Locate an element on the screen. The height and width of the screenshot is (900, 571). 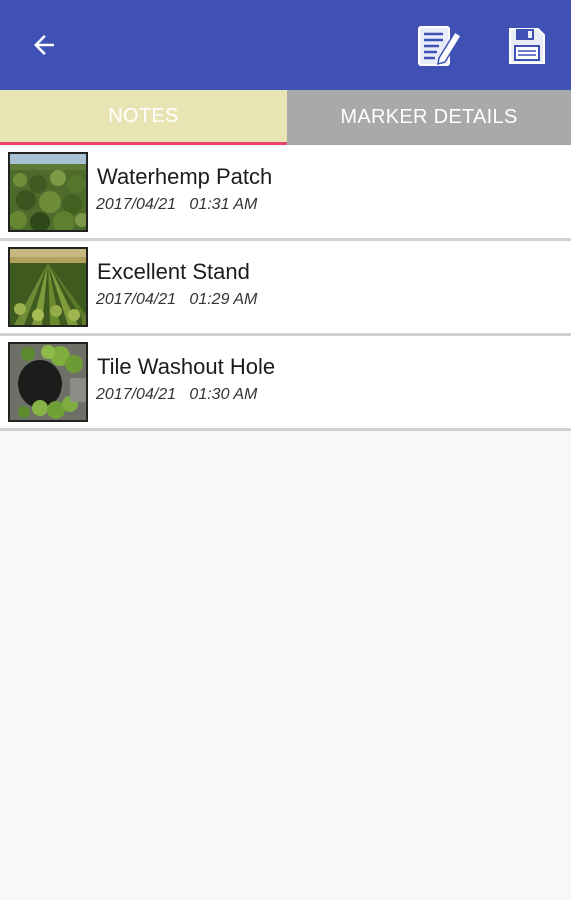
washout-hole-photo is located at coordinates (48, 382).